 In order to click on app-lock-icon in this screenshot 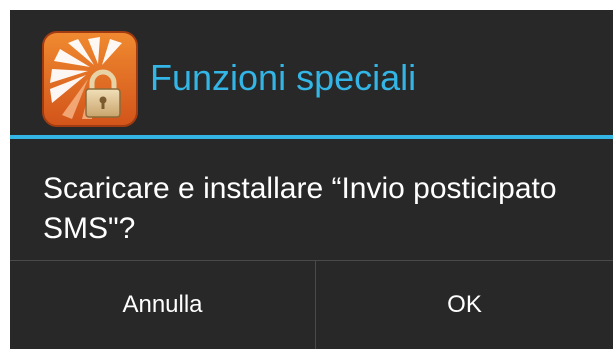, I will do `click(90, 79)`.